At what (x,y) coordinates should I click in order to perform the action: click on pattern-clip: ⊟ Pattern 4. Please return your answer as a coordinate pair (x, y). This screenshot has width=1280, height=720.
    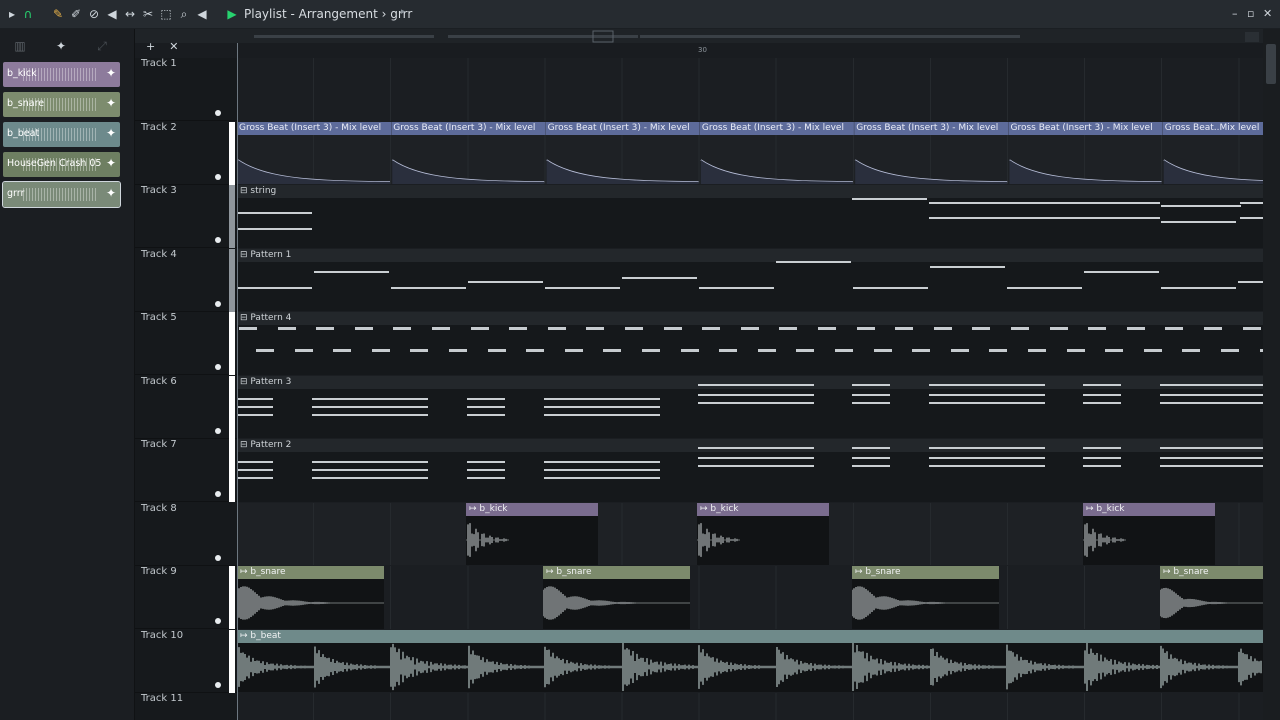
    Looking at the image, I should click on (750, 343).